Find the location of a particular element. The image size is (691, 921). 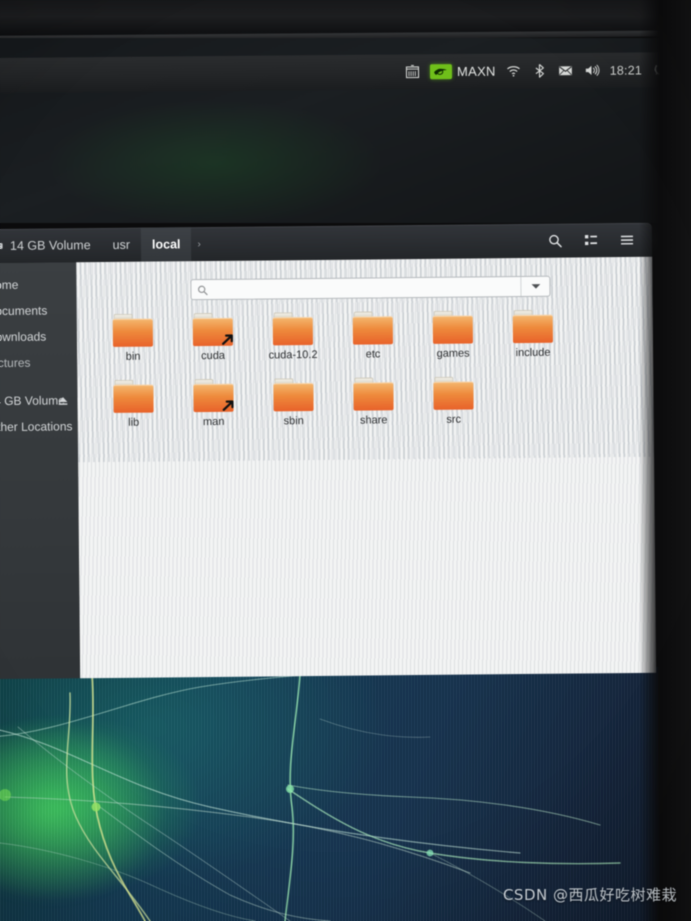

breadcrumb-item-volume: 14 GB Volume is located at coordinates (51, 245).